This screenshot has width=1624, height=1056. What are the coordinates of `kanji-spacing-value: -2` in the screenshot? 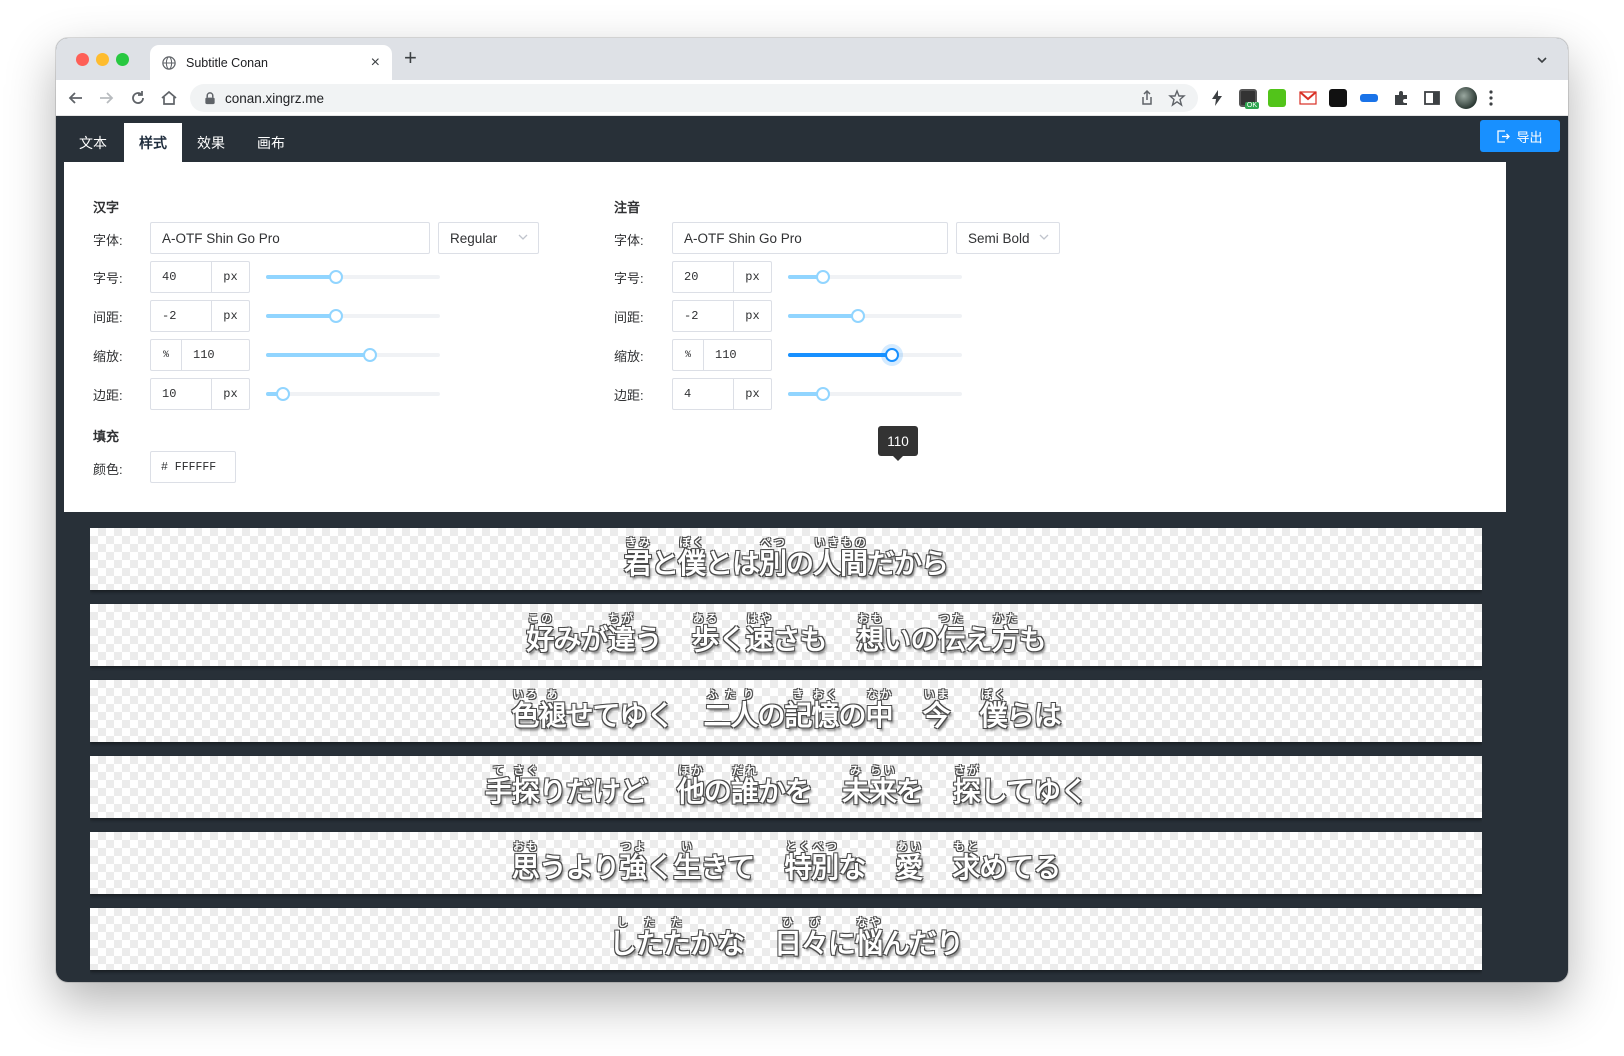 It's located at (181, 316).